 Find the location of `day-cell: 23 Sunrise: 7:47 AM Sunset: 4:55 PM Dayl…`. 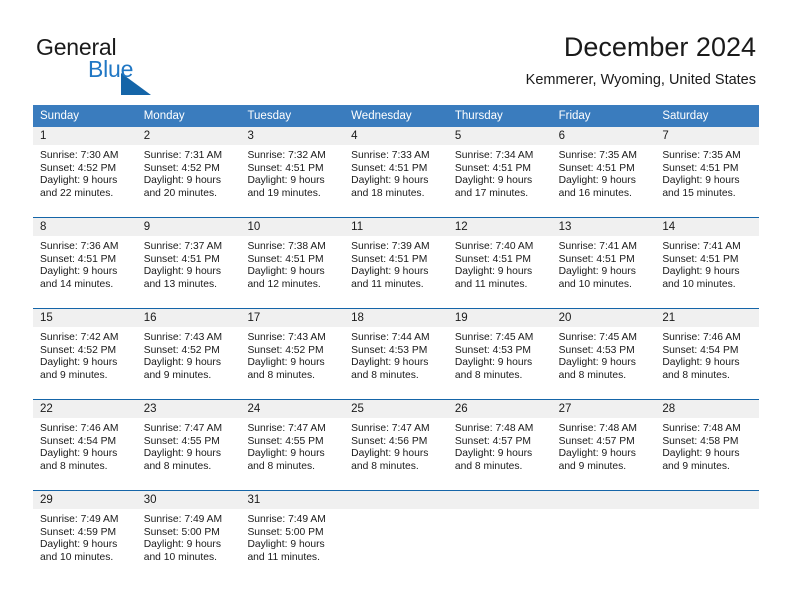

day-cell: 23 Sunrise: 7:47 AM Sunset: 4:55 PM Dayl… is located at coordinates (188, 445).